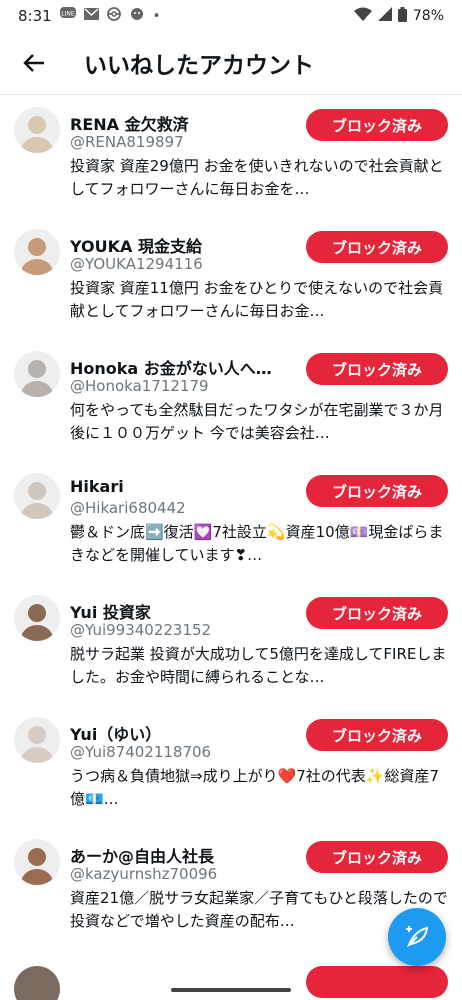 The width and height of the screenshot is (462, 1000). Describe the element at coordinates (231, 16) in the screenshot. I see `status-bar: 8:31 LINE • 78%` at that location.